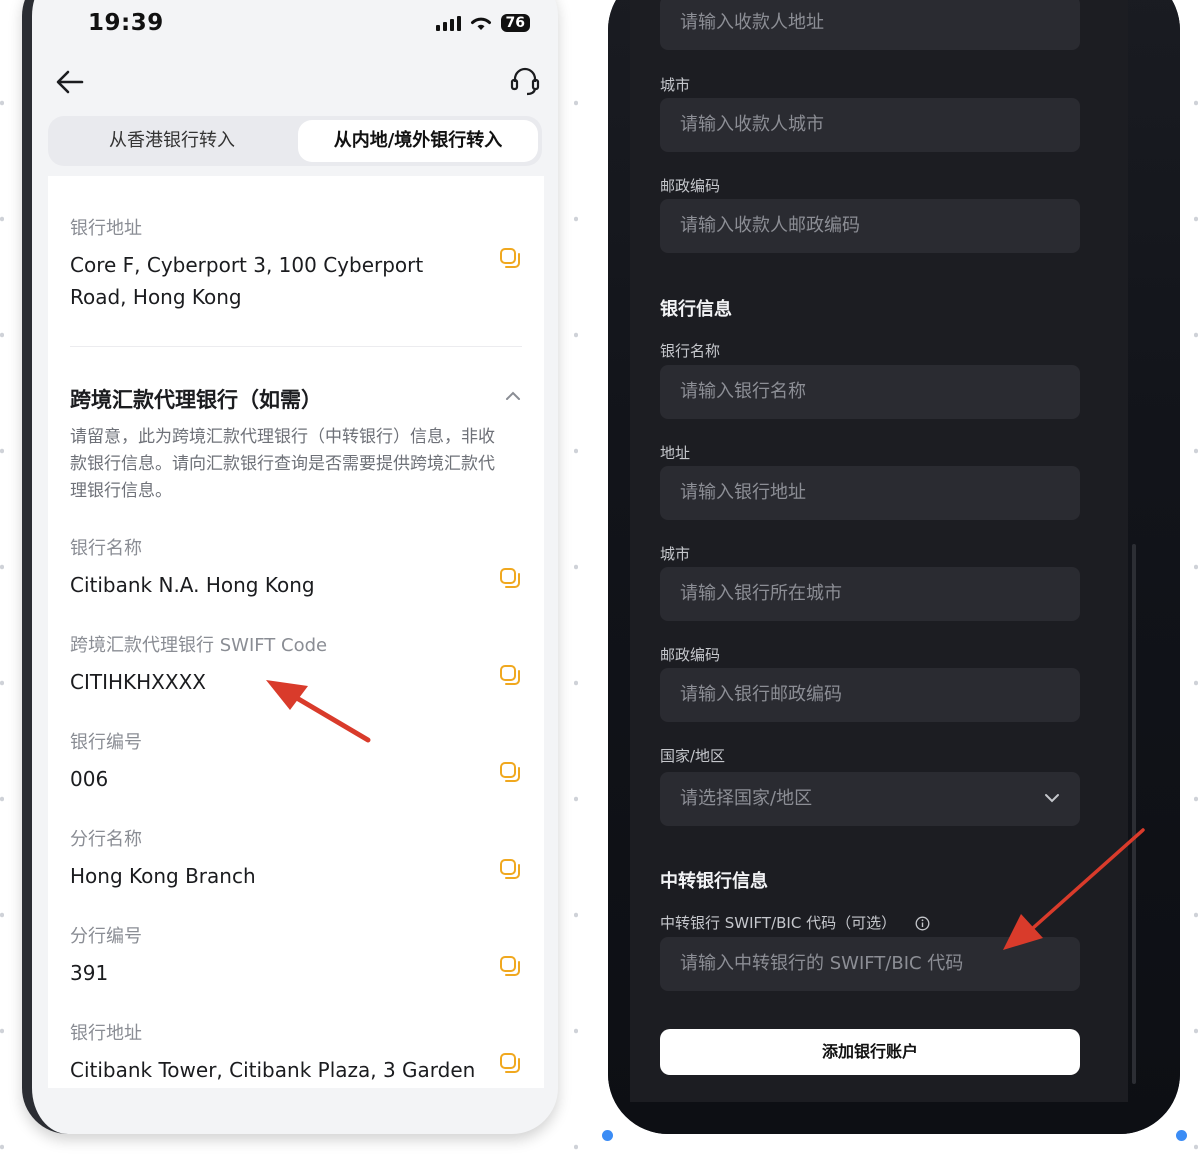  What do you see at coordinates (273, 1070) in the screenshot?
I see `field-value: Citibank Tower, Citibank Plaza, 3 Garden` at bounding box center [273, 1070].